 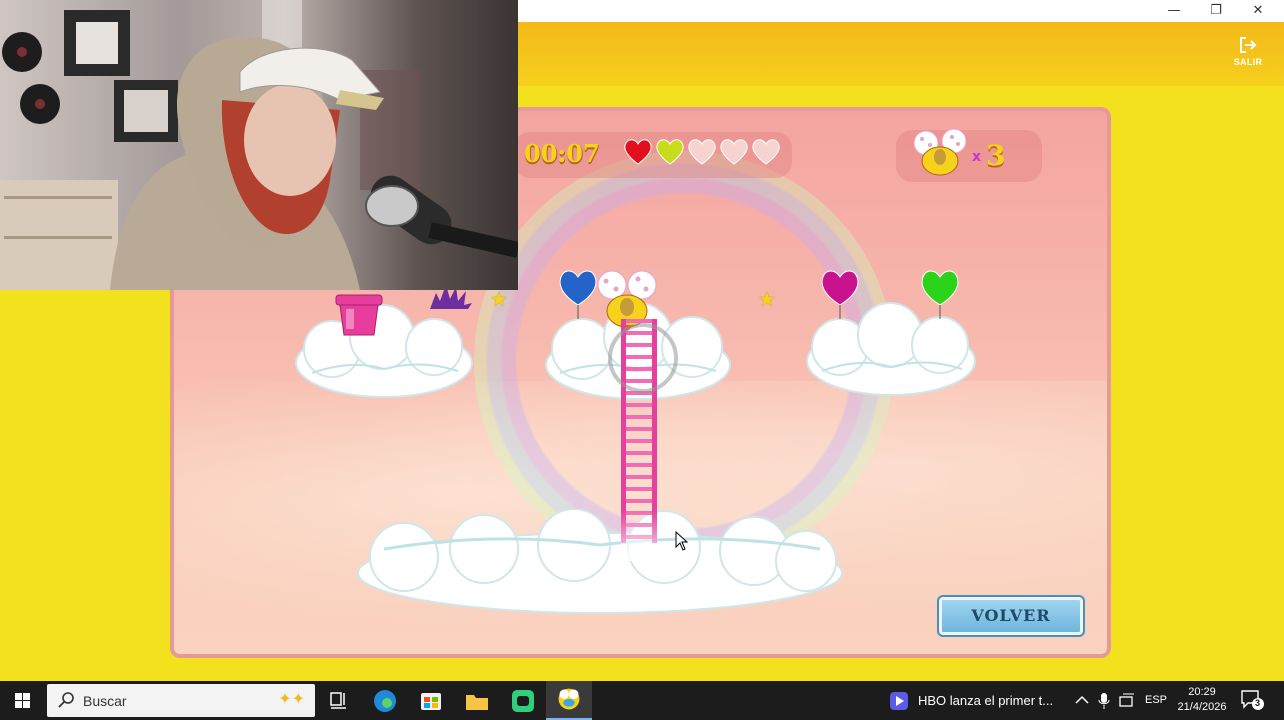 I want to click on minimize-button: —, so click(x=1174, y=11).